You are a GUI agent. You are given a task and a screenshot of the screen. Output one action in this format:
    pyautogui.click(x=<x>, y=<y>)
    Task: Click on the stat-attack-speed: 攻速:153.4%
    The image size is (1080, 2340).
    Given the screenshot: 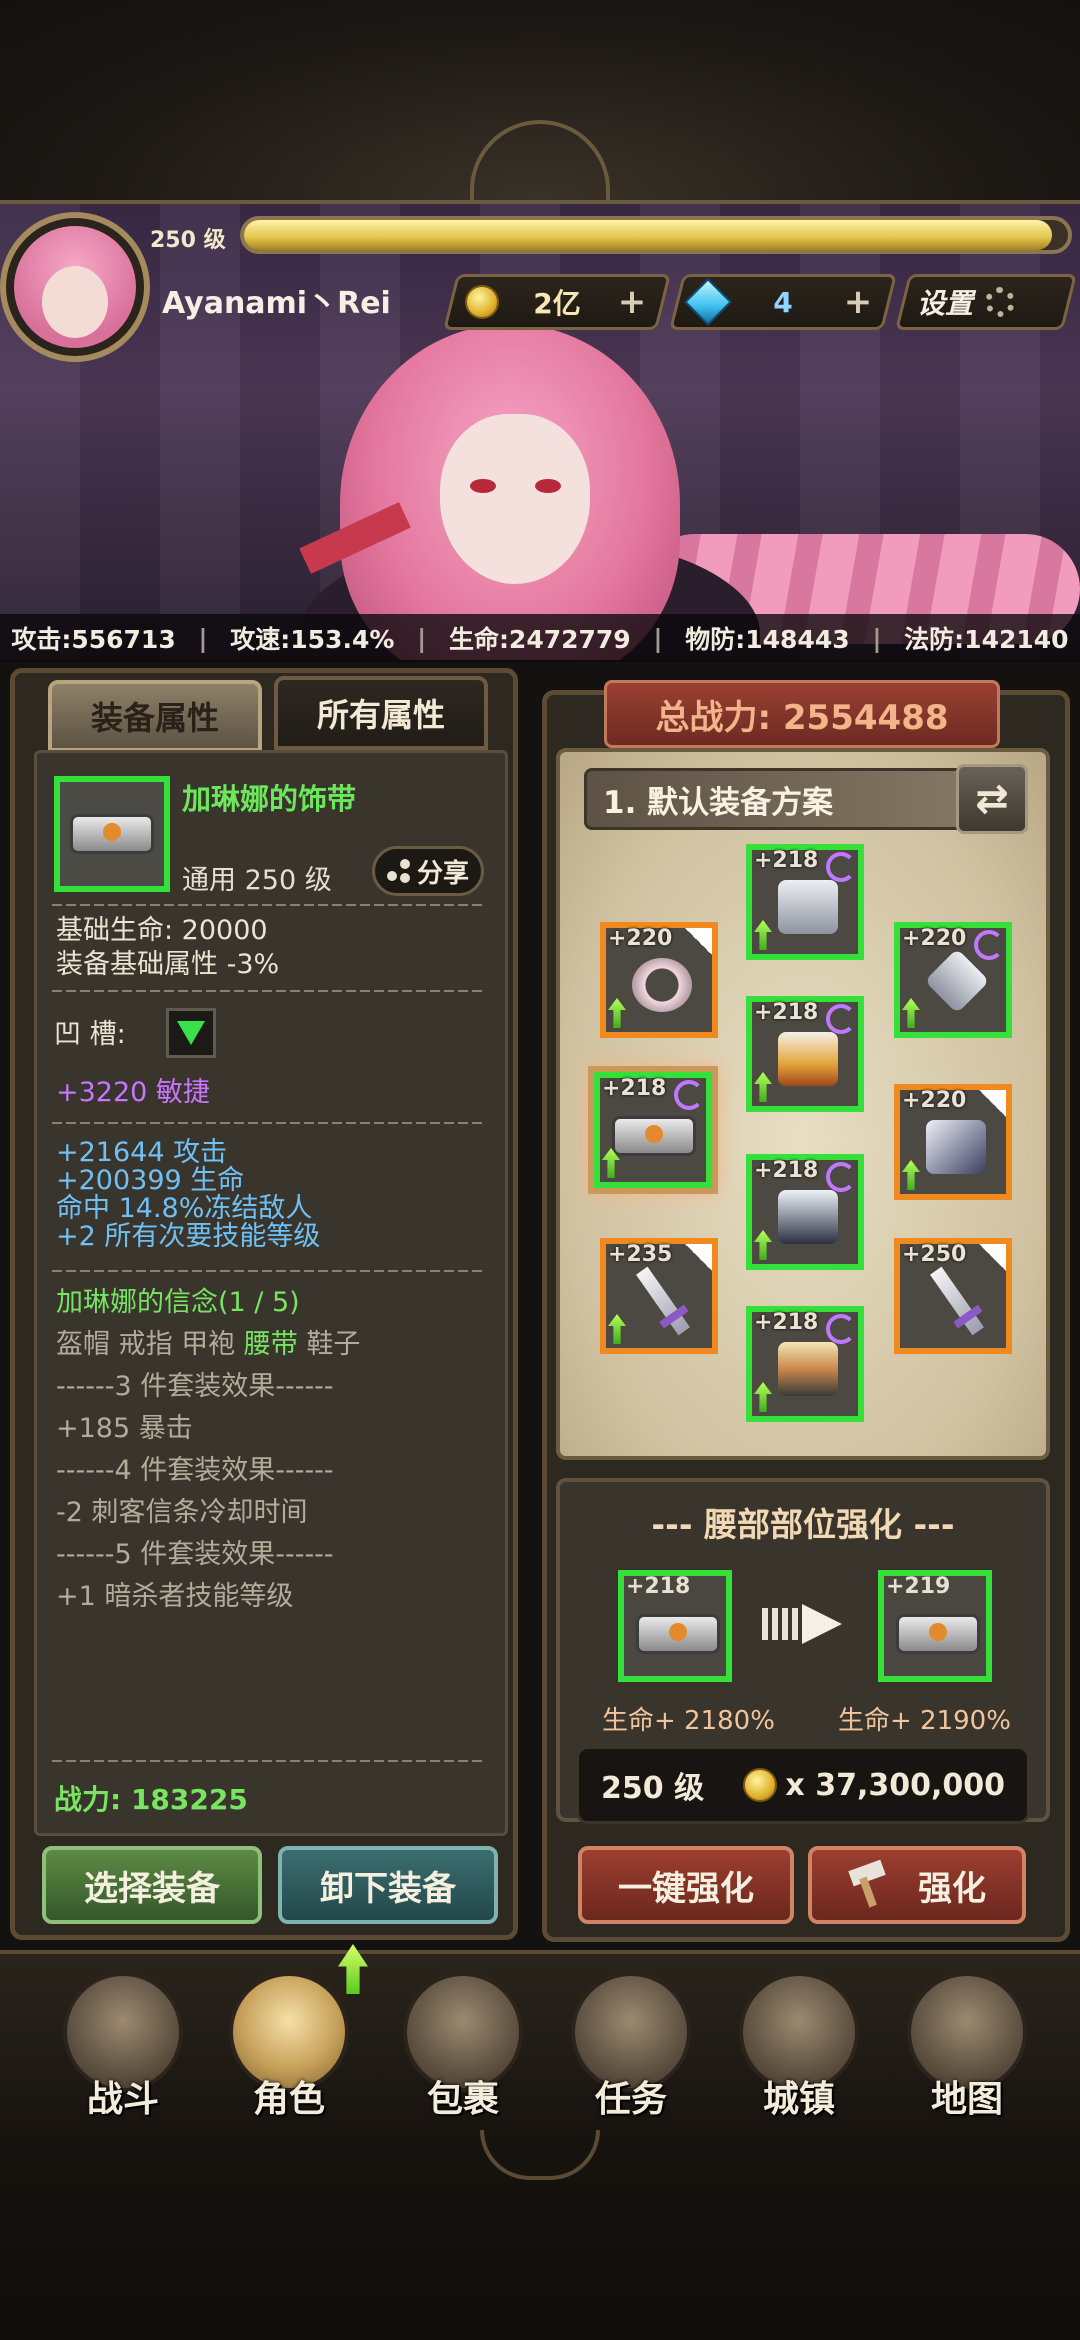 What is the action you would take?
    pyautogui.click(x=312, y=639)
    